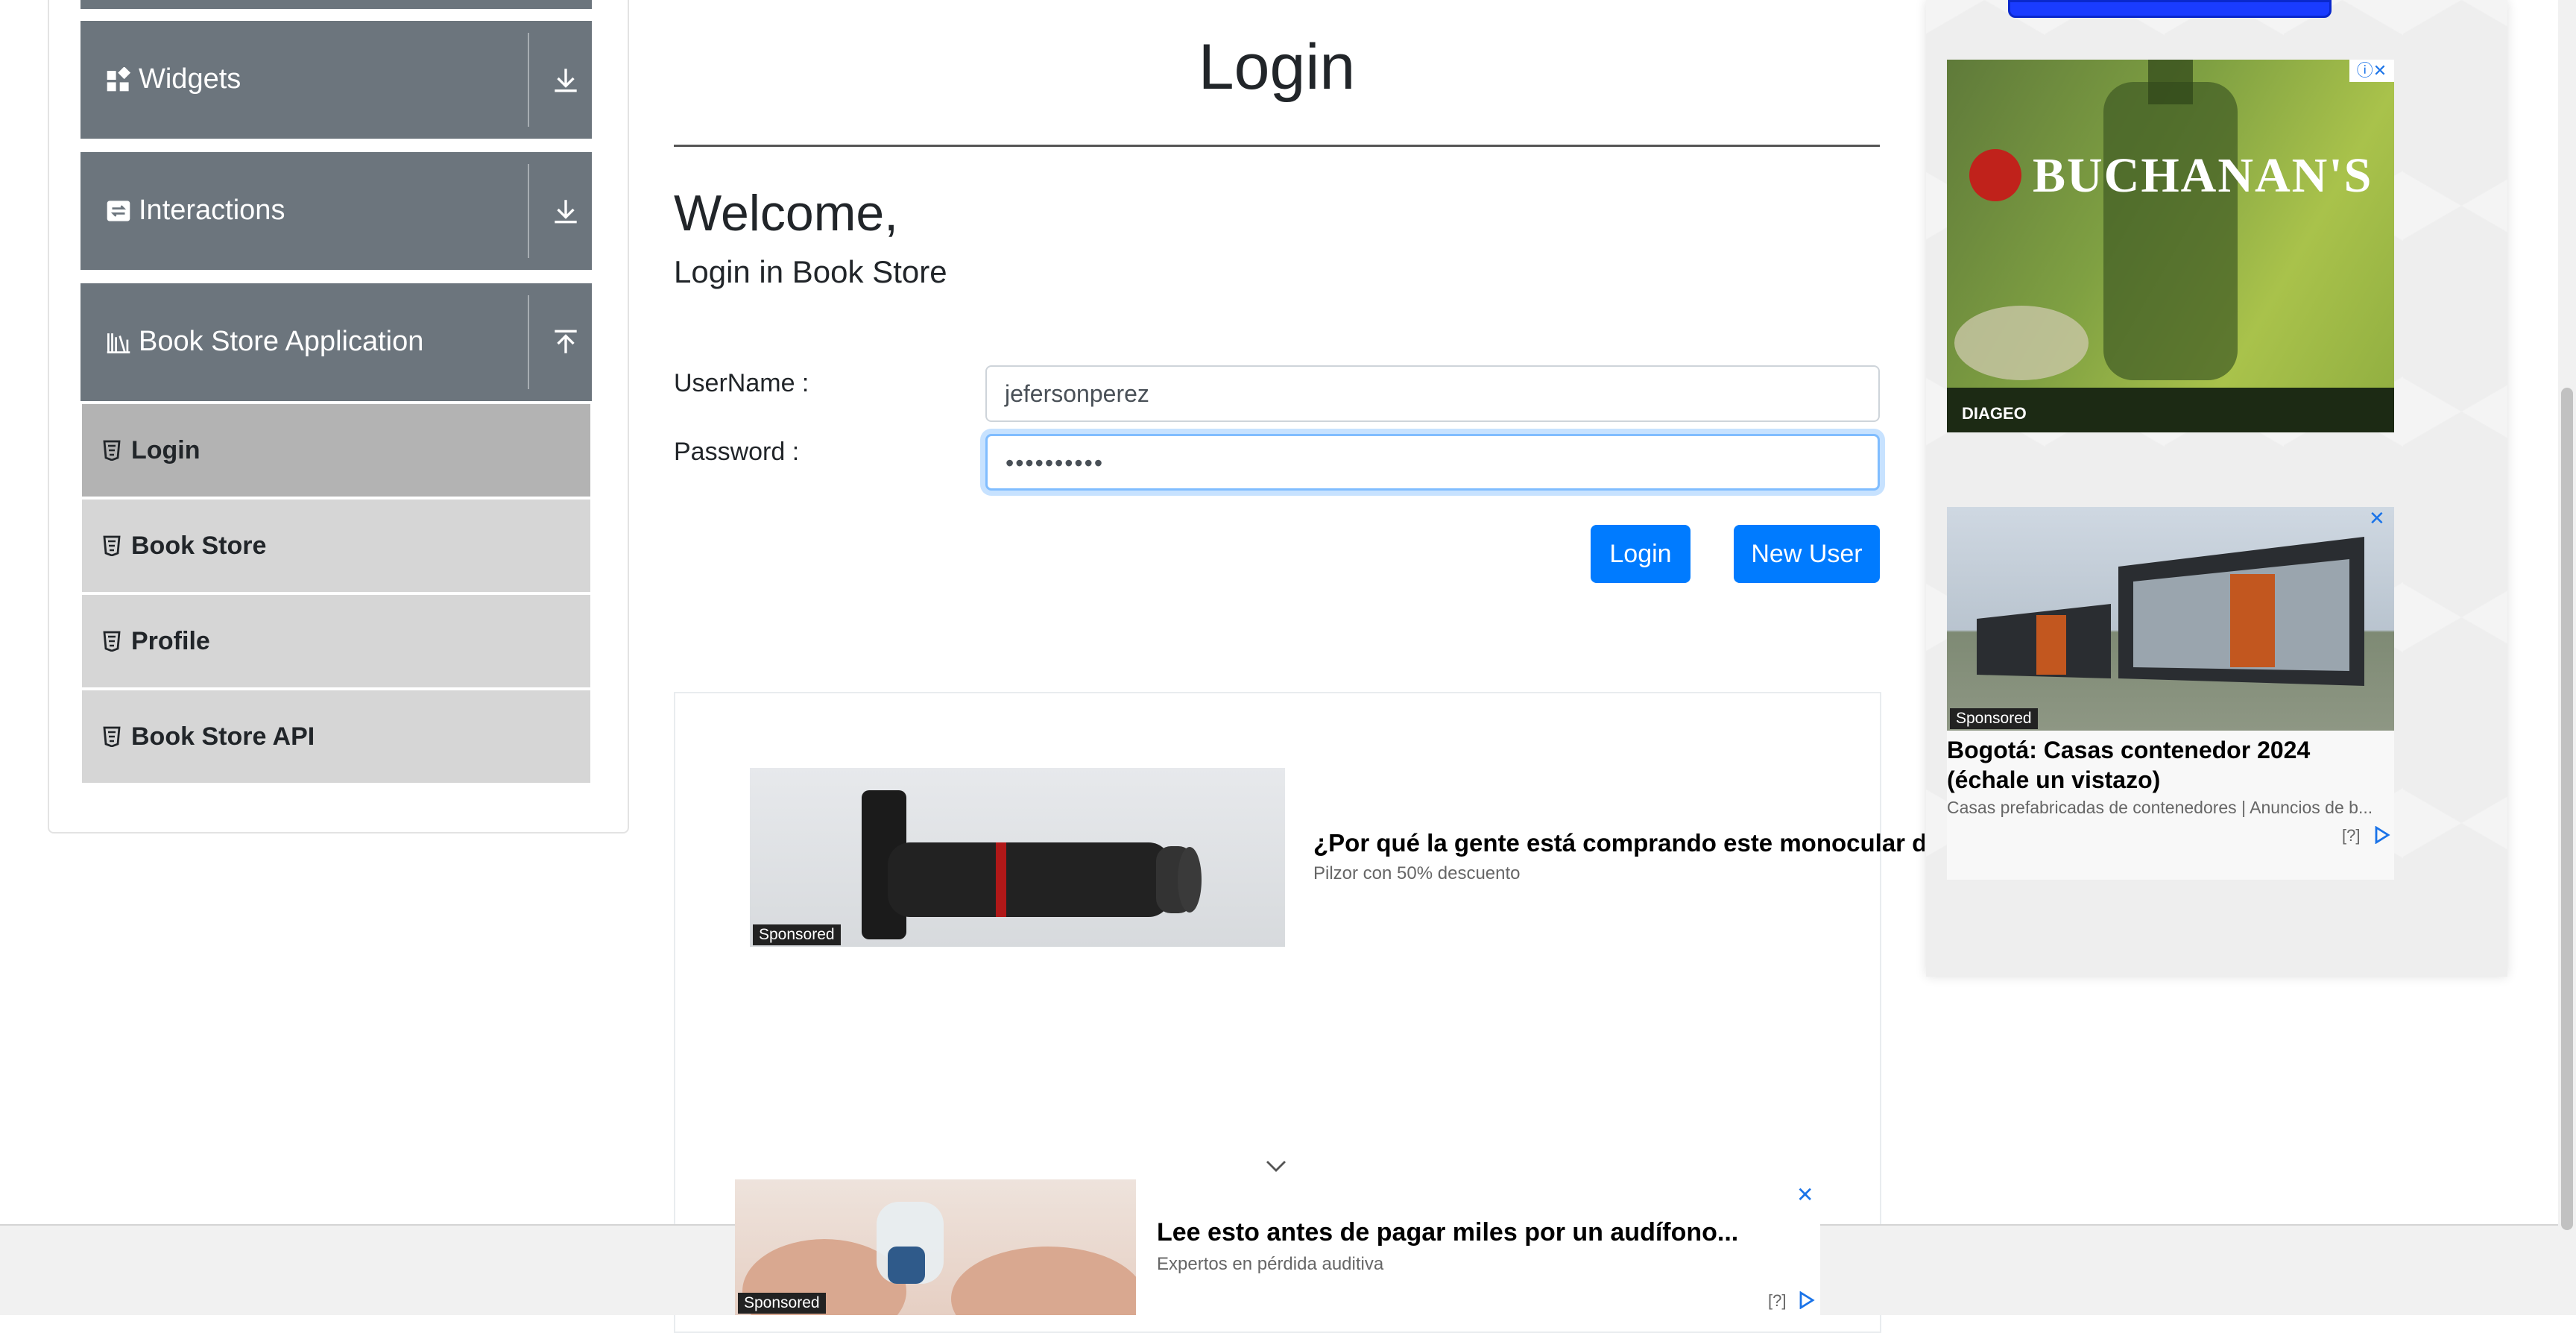 The image size is (2576, 1333). What do you see at coordinates (1433, 463) in the screenshot?
I see `password-input: ••••••••••` at bounding box center [1433, 463].